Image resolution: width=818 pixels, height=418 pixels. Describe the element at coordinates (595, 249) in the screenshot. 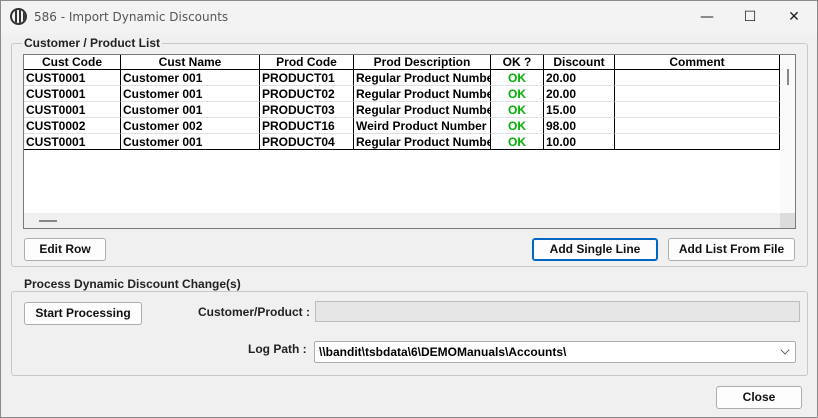

I see `add-single-line-button: Add Single Line` at that location.